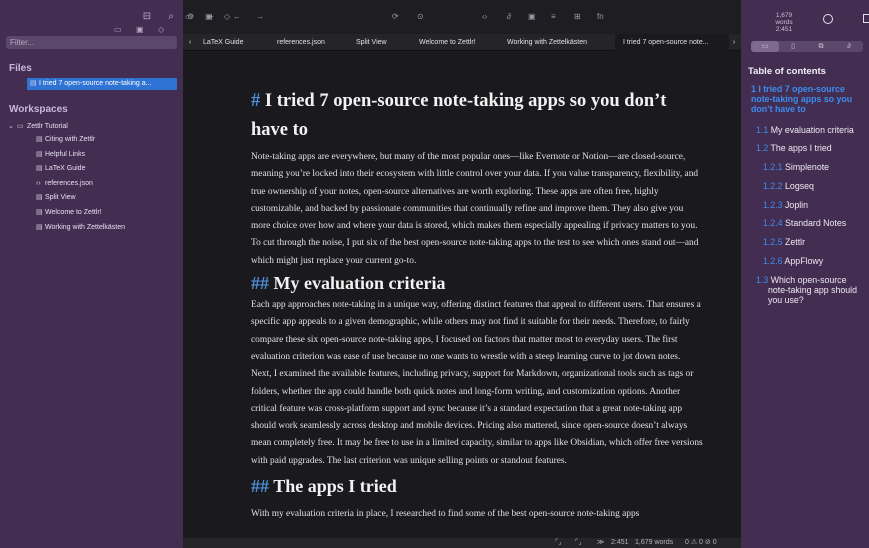 This screenshot has height=548, width=869. Describe the element at coordinates (91, 17) in the screenshot. I see `left-toolbar: ⊟ ⌕` at that location.